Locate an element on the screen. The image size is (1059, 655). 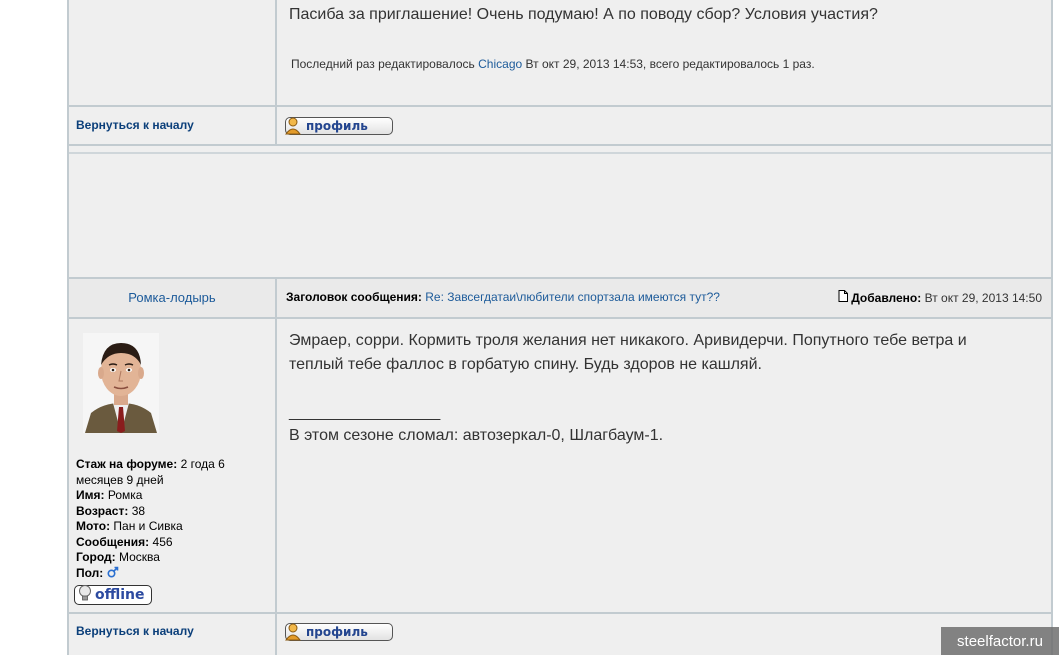
posts-label: Сообщения: is located at coordinates (113, 541).